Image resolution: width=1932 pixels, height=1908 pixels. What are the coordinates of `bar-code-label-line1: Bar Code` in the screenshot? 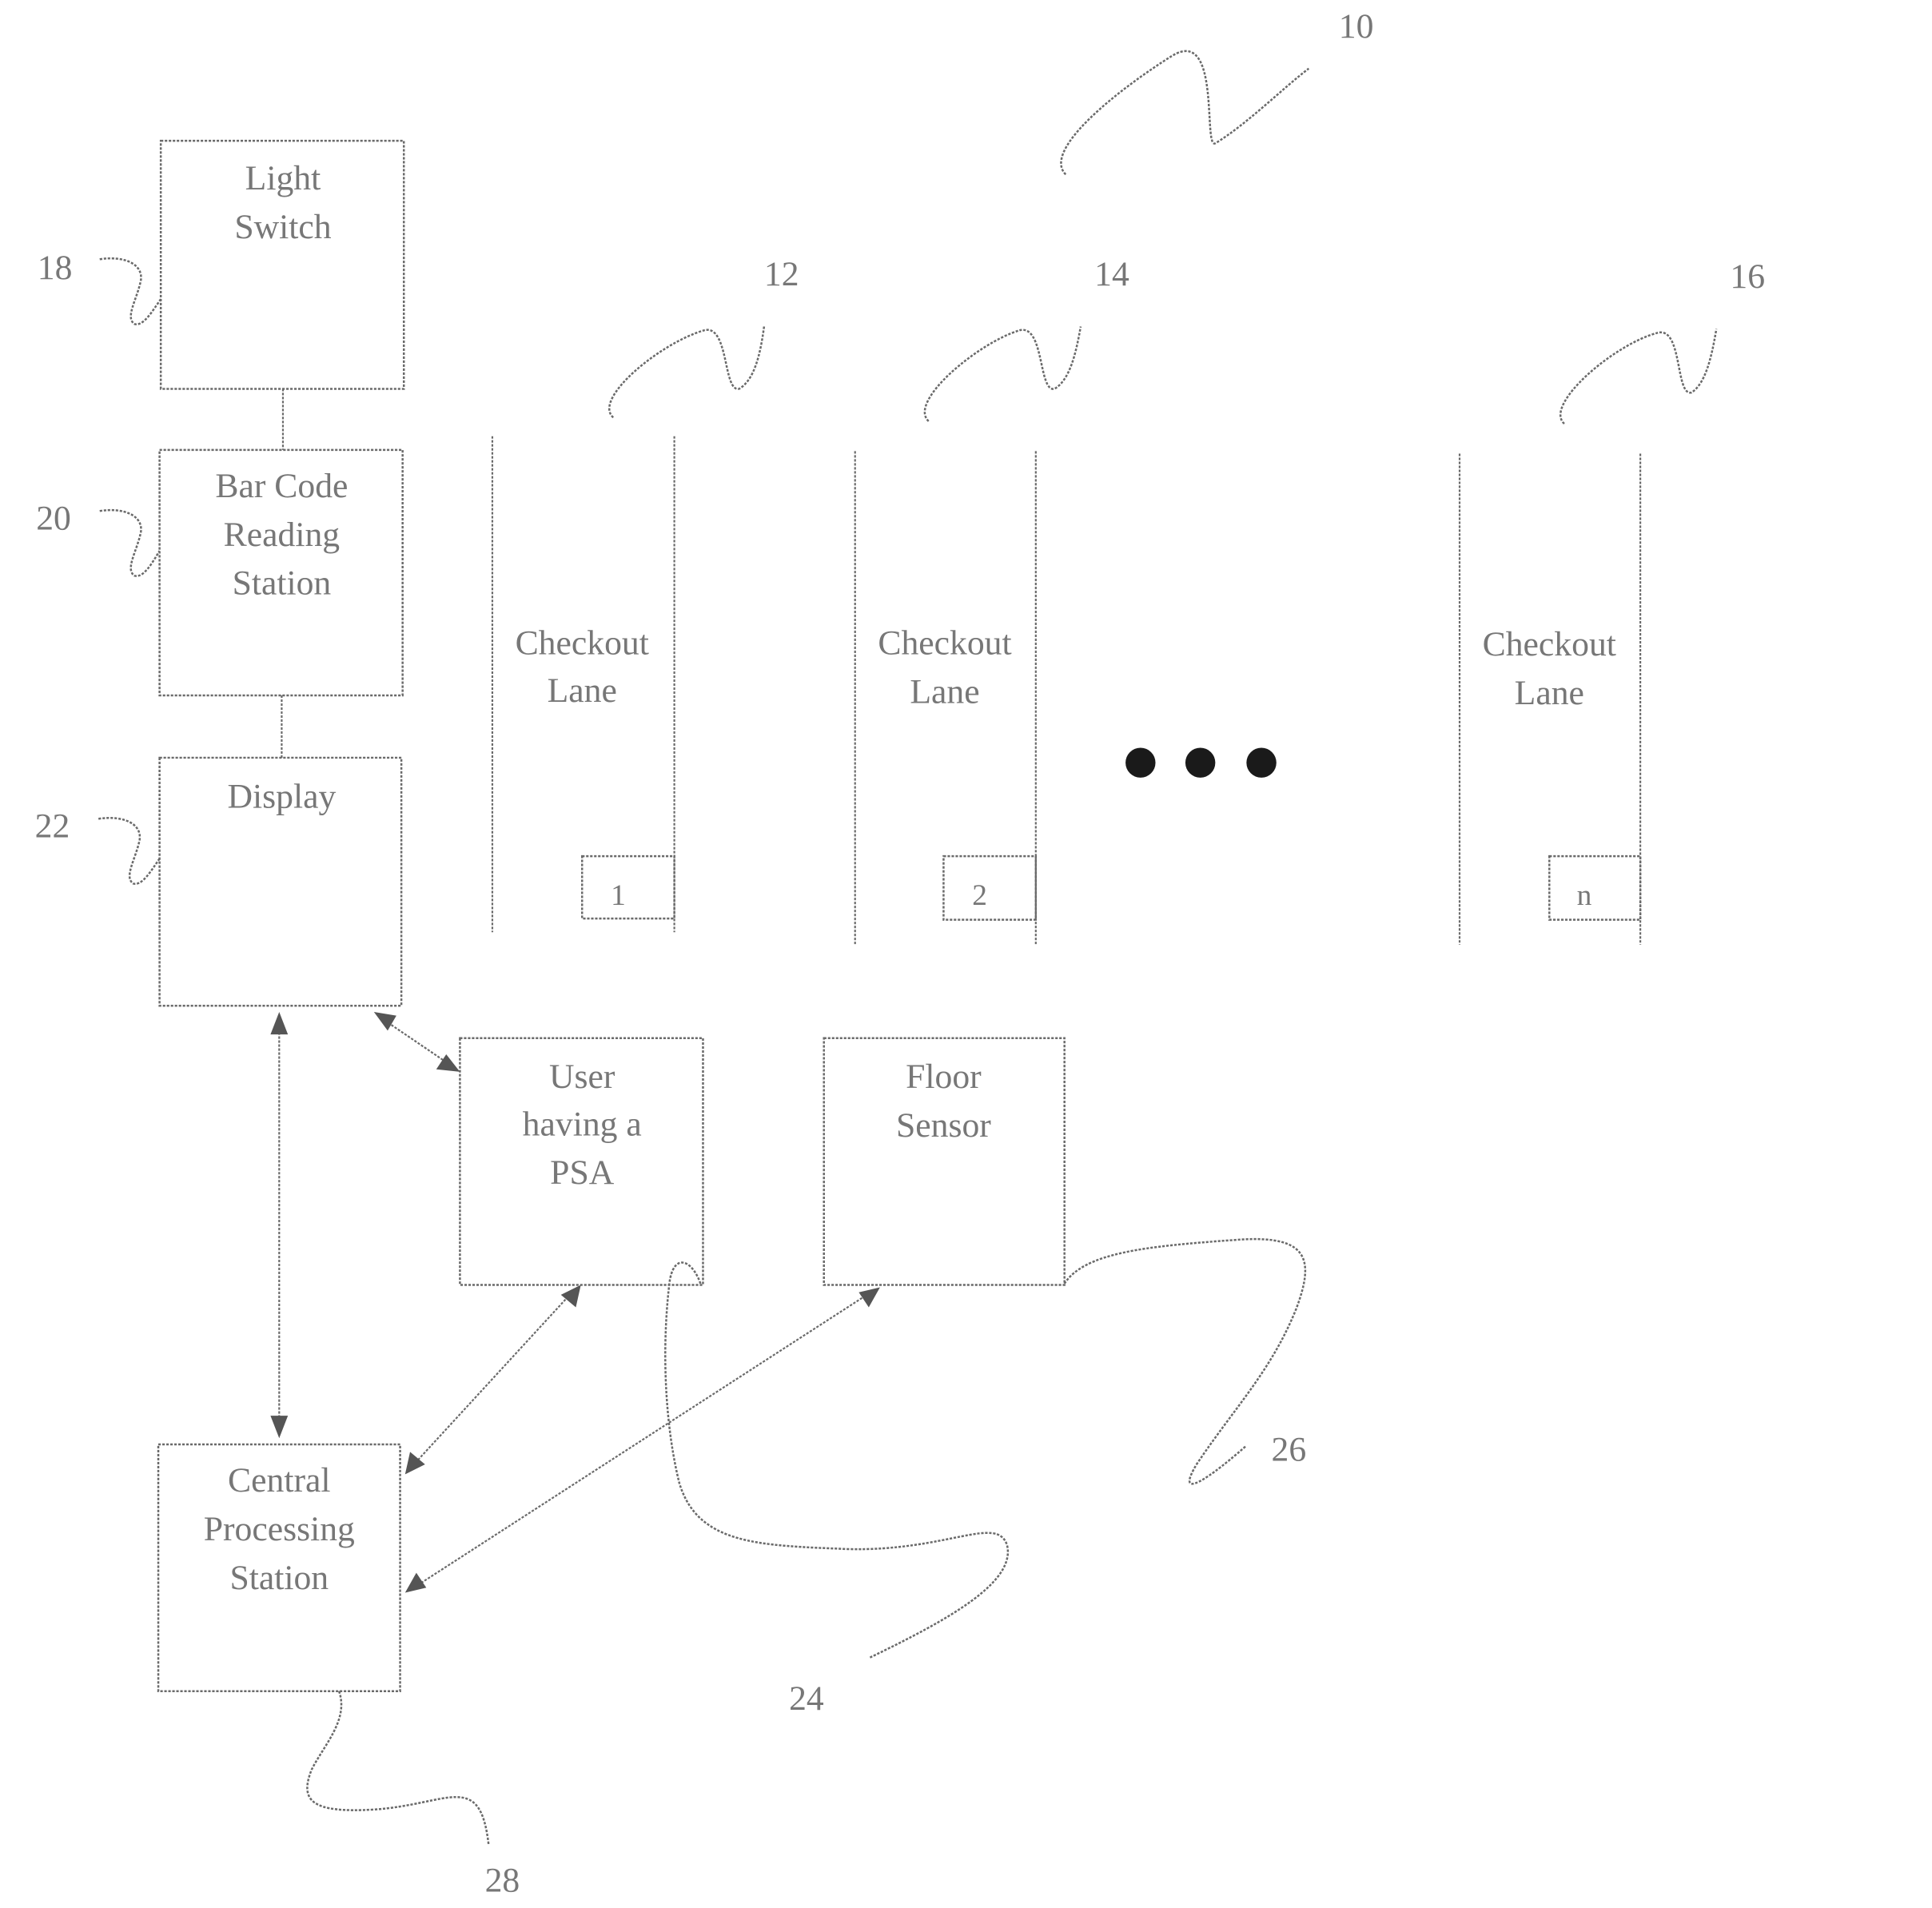 It's located at (281, 486).